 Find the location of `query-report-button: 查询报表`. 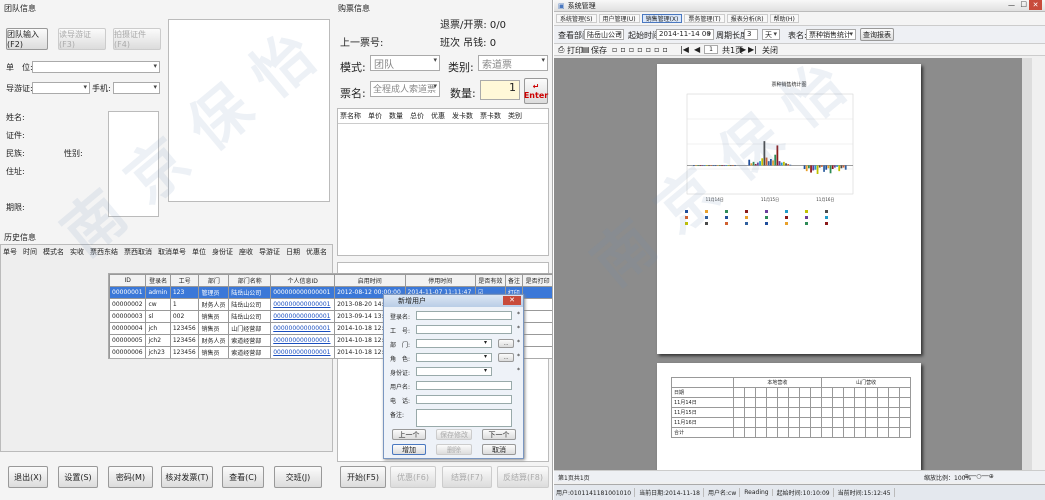

query-report-button: 查询报表 is located at coordinates (877, 34).